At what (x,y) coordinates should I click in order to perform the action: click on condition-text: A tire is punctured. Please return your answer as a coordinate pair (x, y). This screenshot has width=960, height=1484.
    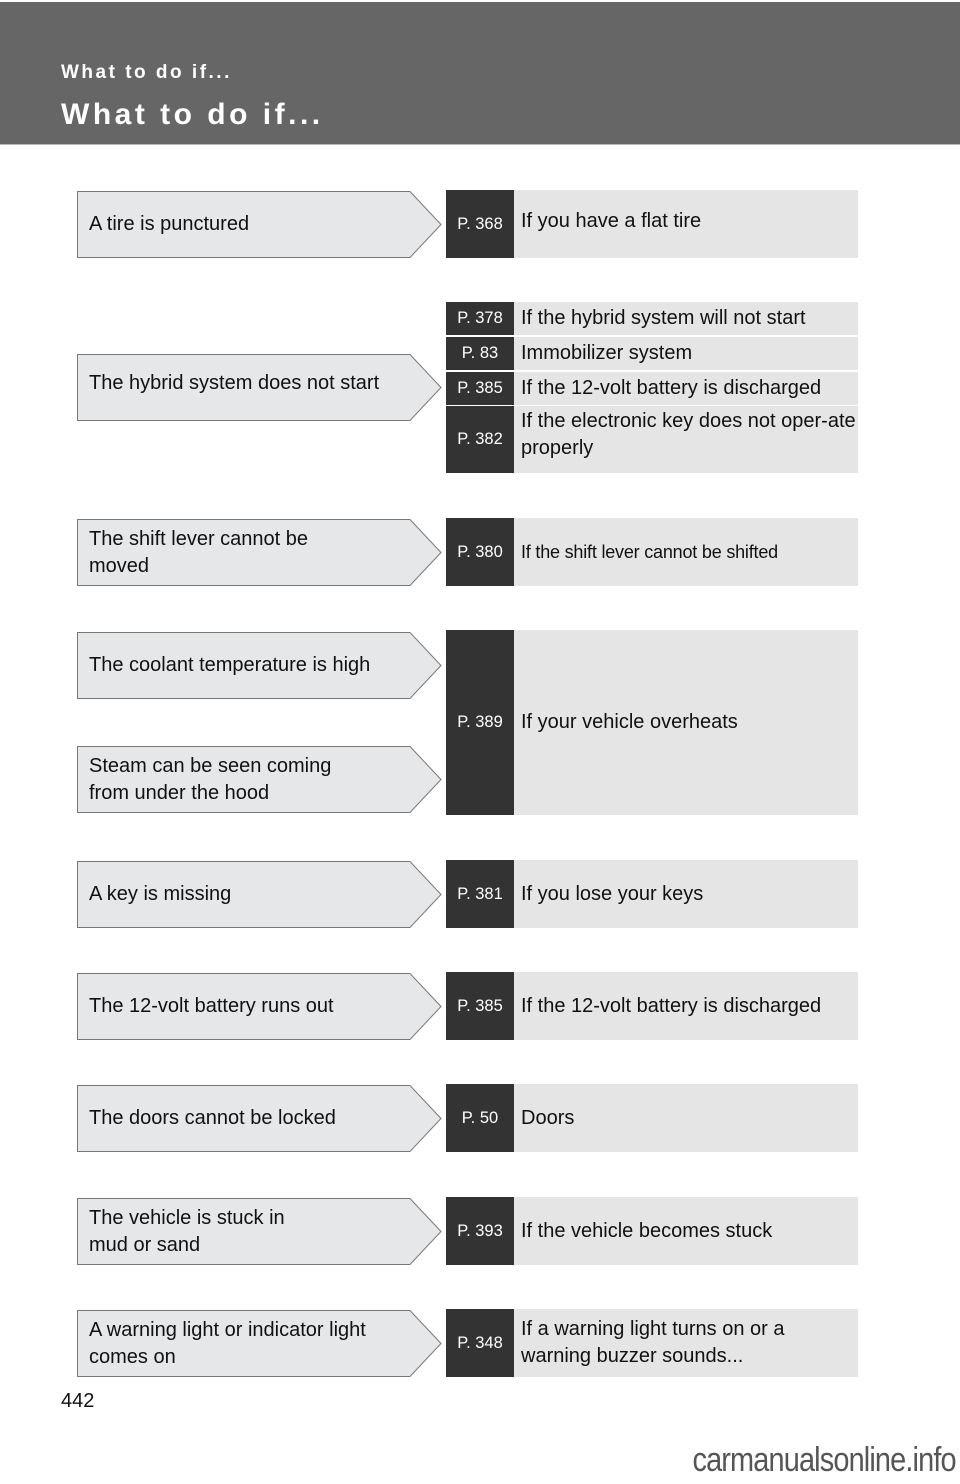
    Looking at the image, I should click on (169, 224).